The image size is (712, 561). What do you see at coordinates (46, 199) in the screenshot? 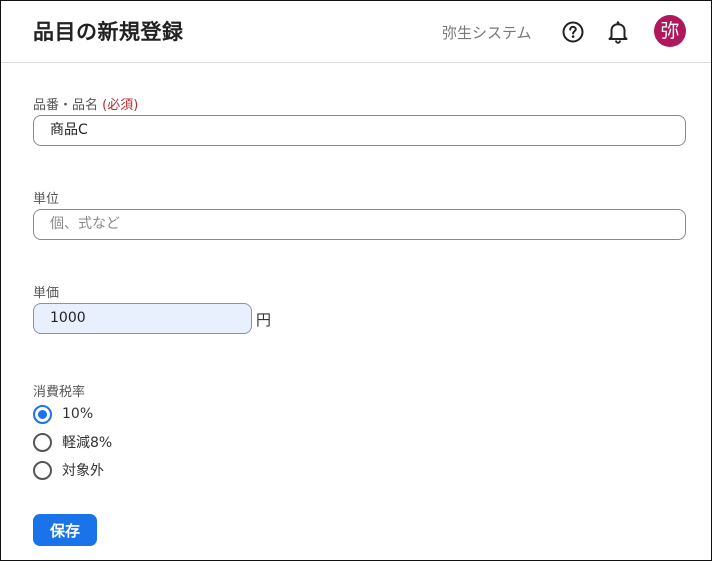
I see `unit-label: 単位` at bounding box center [46, 199].